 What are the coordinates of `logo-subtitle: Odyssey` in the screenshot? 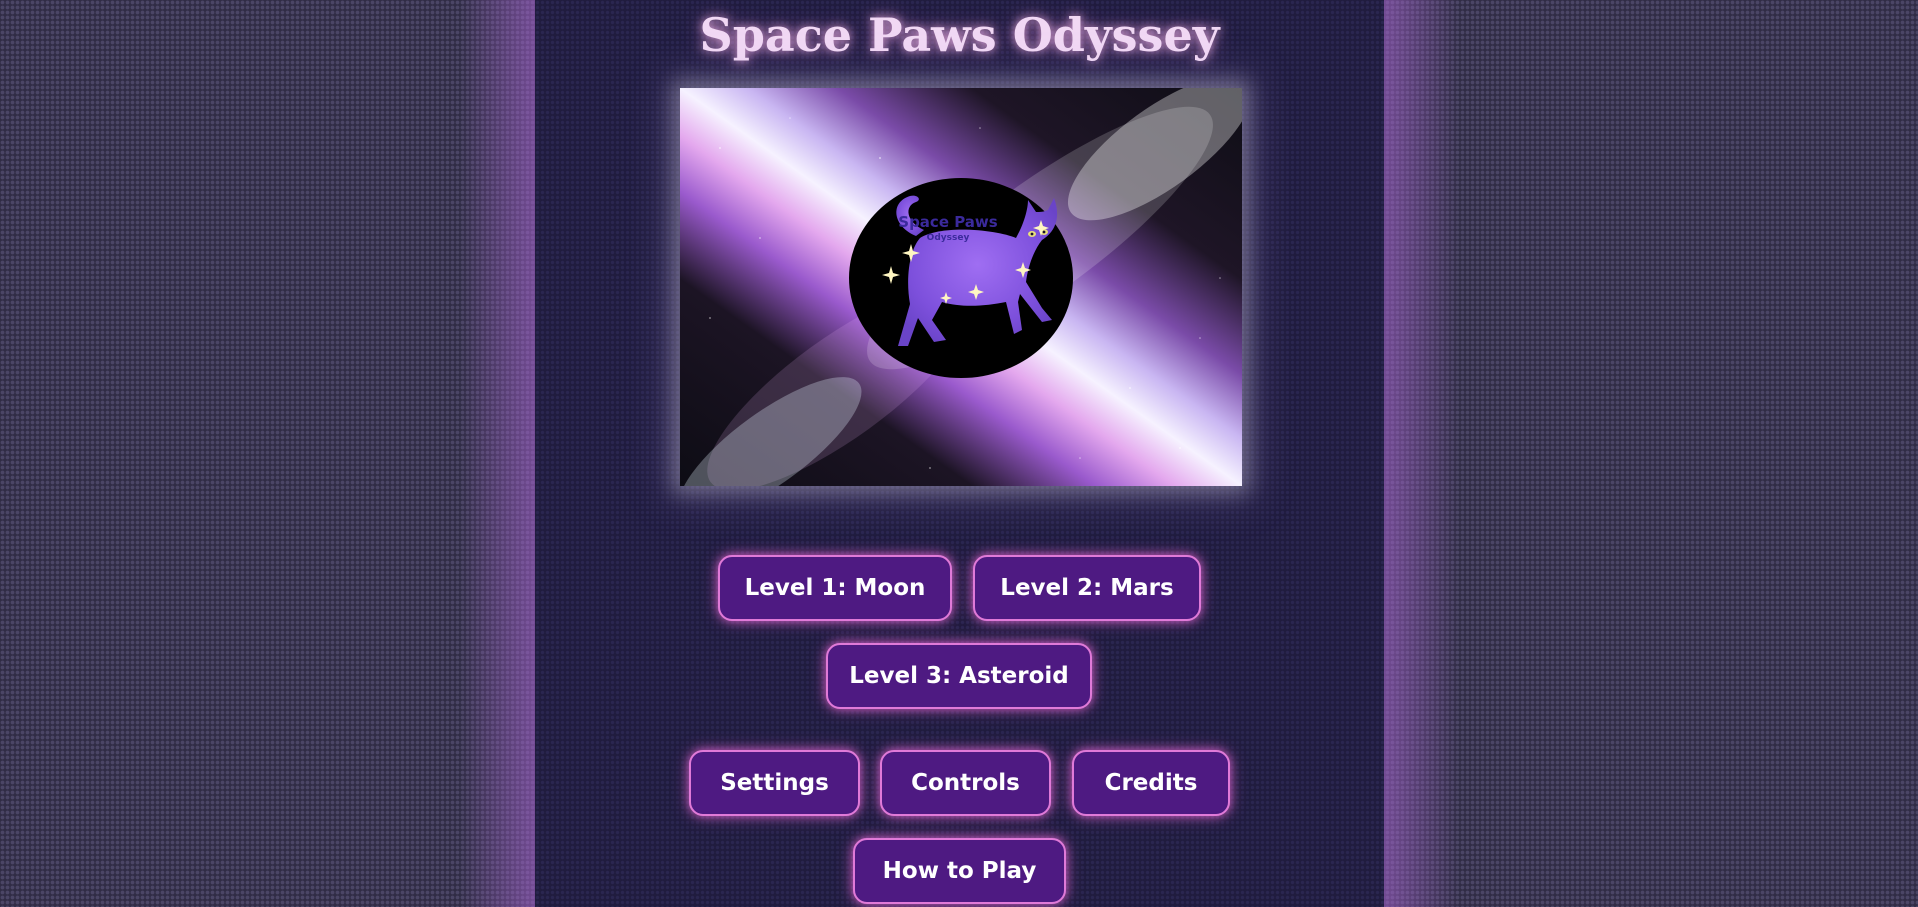 It's located at (948, 238).